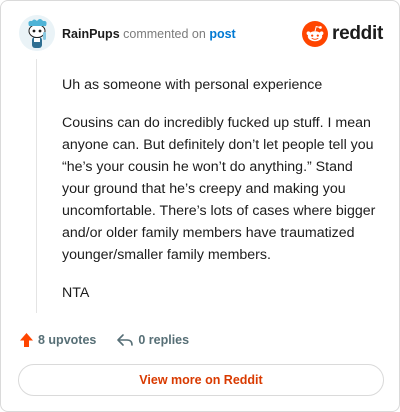 This screenshot has height=412, width=400. I want to click on comment-header: RainPups commented on post reddit, so click(201, 35).